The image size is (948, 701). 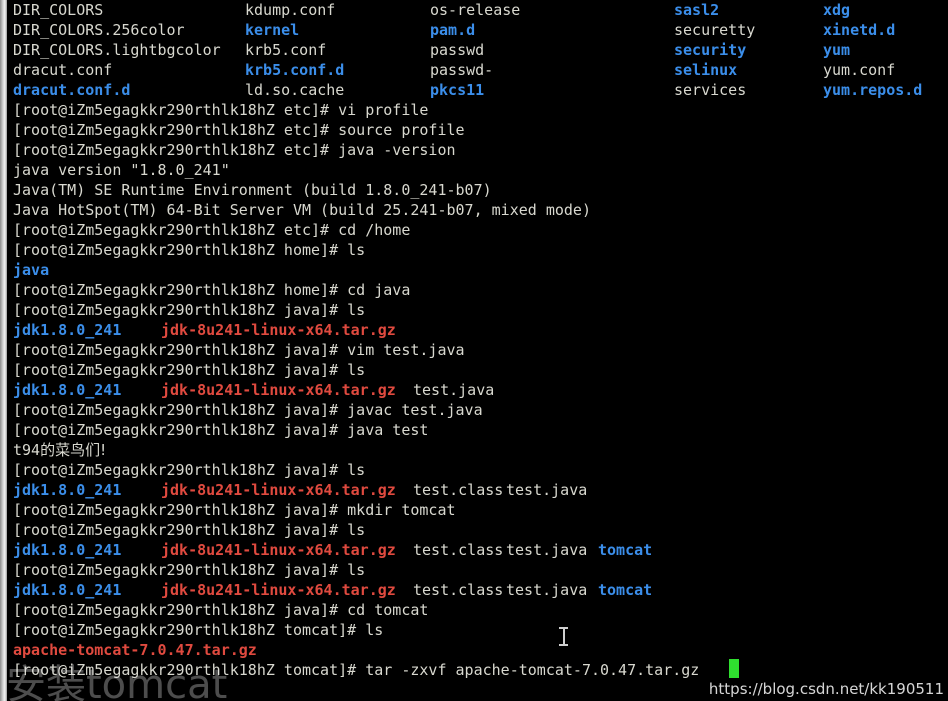 What do you see at coordinates (715, 30) in the screenshot?
I see `ls-entry: securetty` at bounding box center [715, 30].